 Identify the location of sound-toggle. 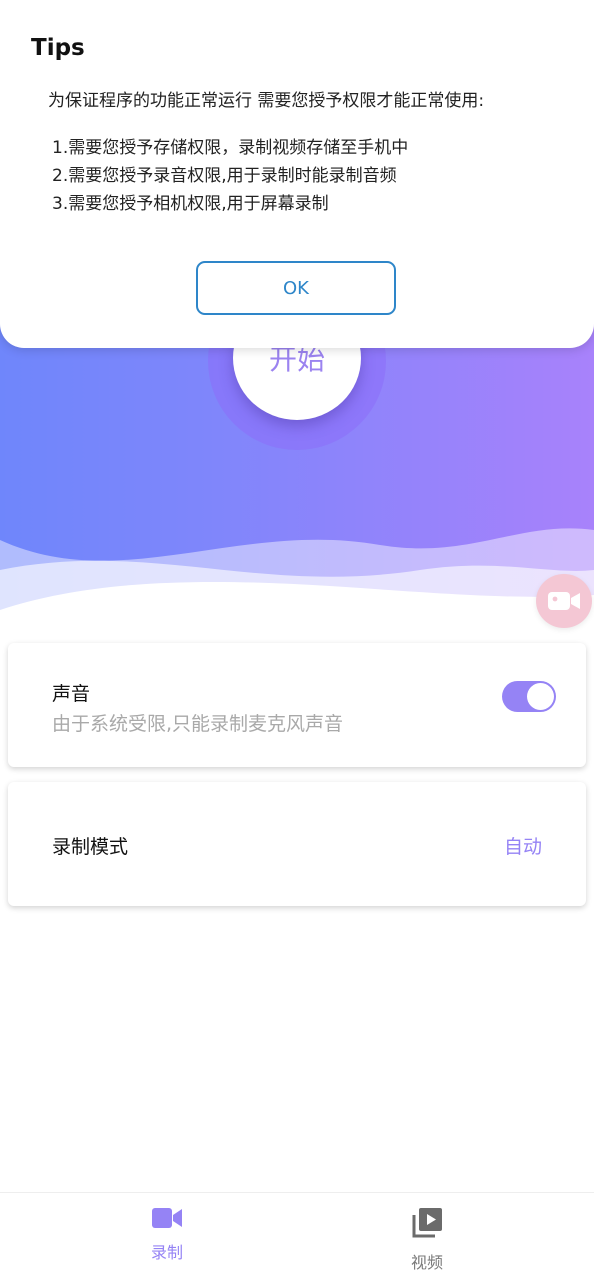
(529, 696).